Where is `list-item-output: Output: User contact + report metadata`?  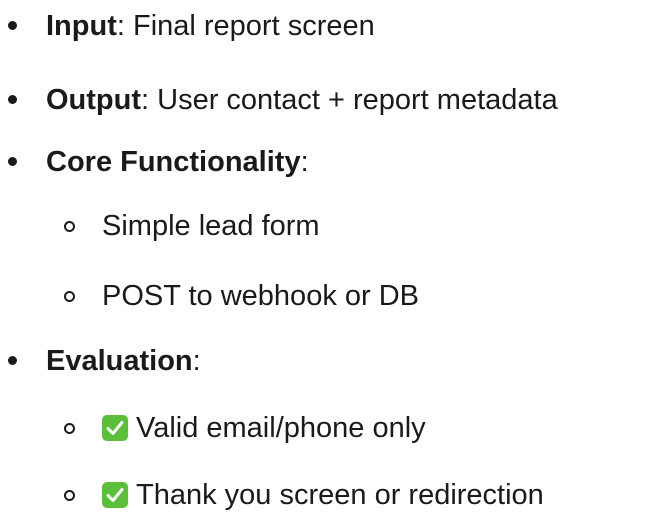 list-item-output: Output: User contact + report metadata is located at coordinates (302, 100).